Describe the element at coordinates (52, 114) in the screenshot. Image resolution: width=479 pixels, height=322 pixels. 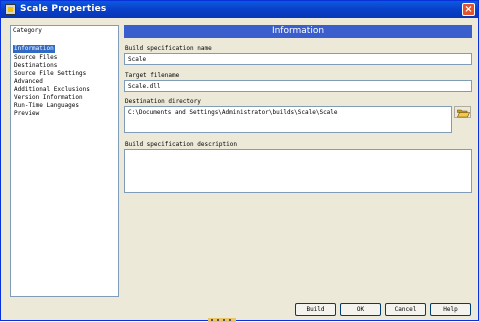
I see `category-item-preview: Preview` at that location.